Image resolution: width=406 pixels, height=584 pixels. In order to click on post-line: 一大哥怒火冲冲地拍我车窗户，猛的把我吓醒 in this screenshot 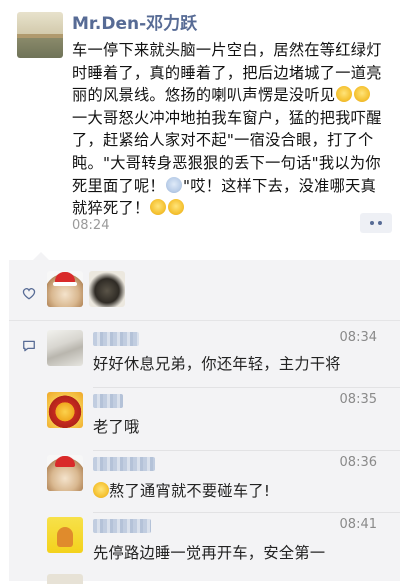, I will do `click(227, 117)`.